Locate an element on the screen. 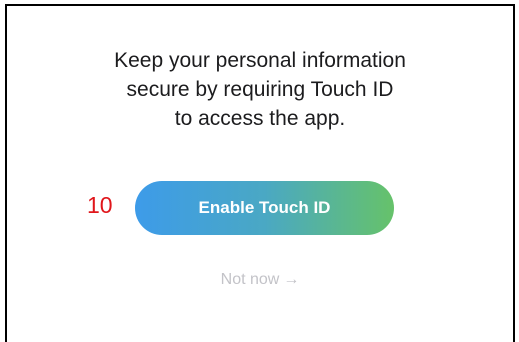 Image resolution: width=519 pixels, height=342 pixels. enable-touch-id-button: Enable Touch ID is located at coordinates (264, 208).